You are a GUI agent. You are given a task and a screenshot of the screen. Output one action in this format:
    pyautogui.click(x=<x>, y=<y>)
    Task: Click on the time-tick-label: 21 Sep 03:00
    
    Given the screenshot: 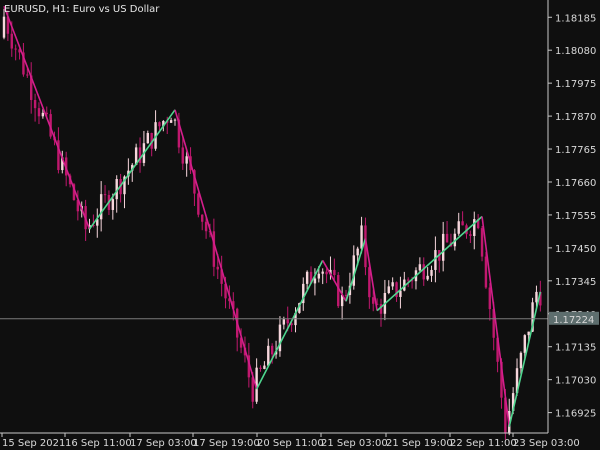 What is the action you would take?
    pyautogui.click(x=354, y=443)
    